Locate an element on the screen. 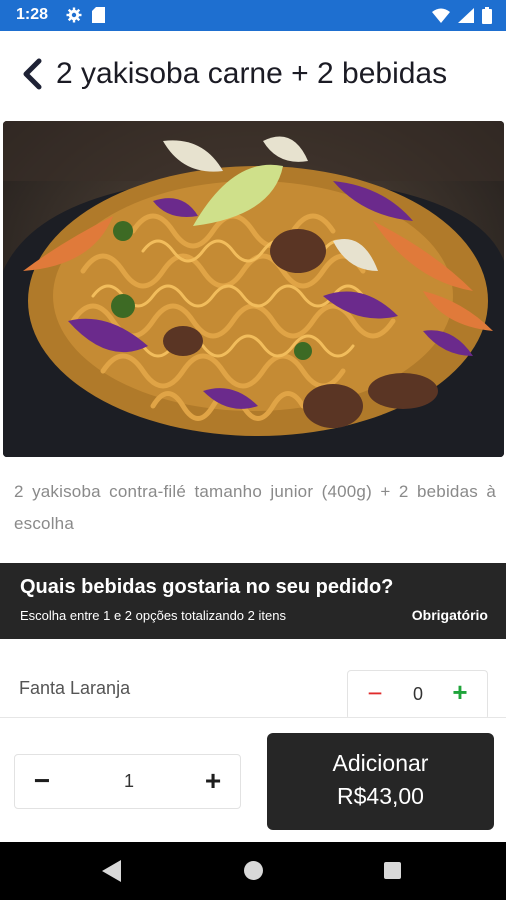 Image resolution: width=506 pixels, height=900 pixels. sd-card-icon is located at coordinates (98, 15).